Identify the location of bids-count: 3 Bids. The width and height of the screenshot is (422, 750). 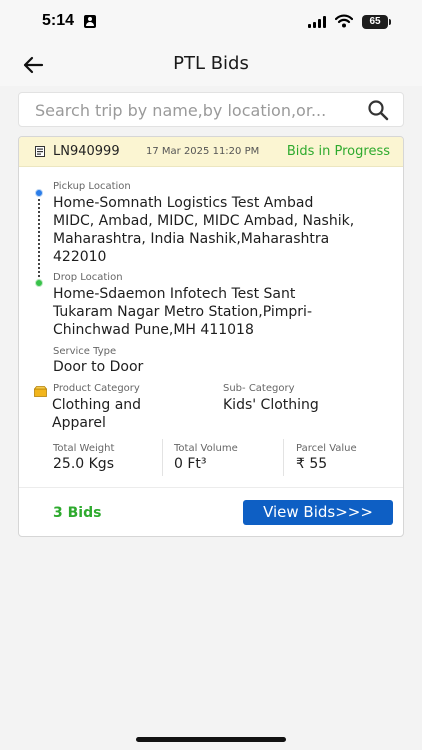
(77, 513).